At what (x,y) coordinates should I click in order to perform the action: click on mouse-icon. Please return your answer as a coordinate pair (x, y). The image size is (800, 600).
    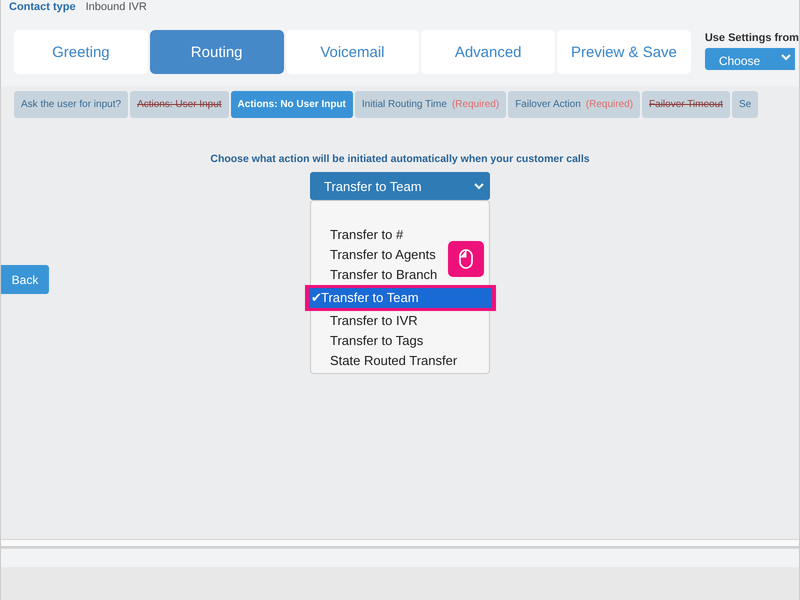
    Looking at the image, I should click on (466, 259).